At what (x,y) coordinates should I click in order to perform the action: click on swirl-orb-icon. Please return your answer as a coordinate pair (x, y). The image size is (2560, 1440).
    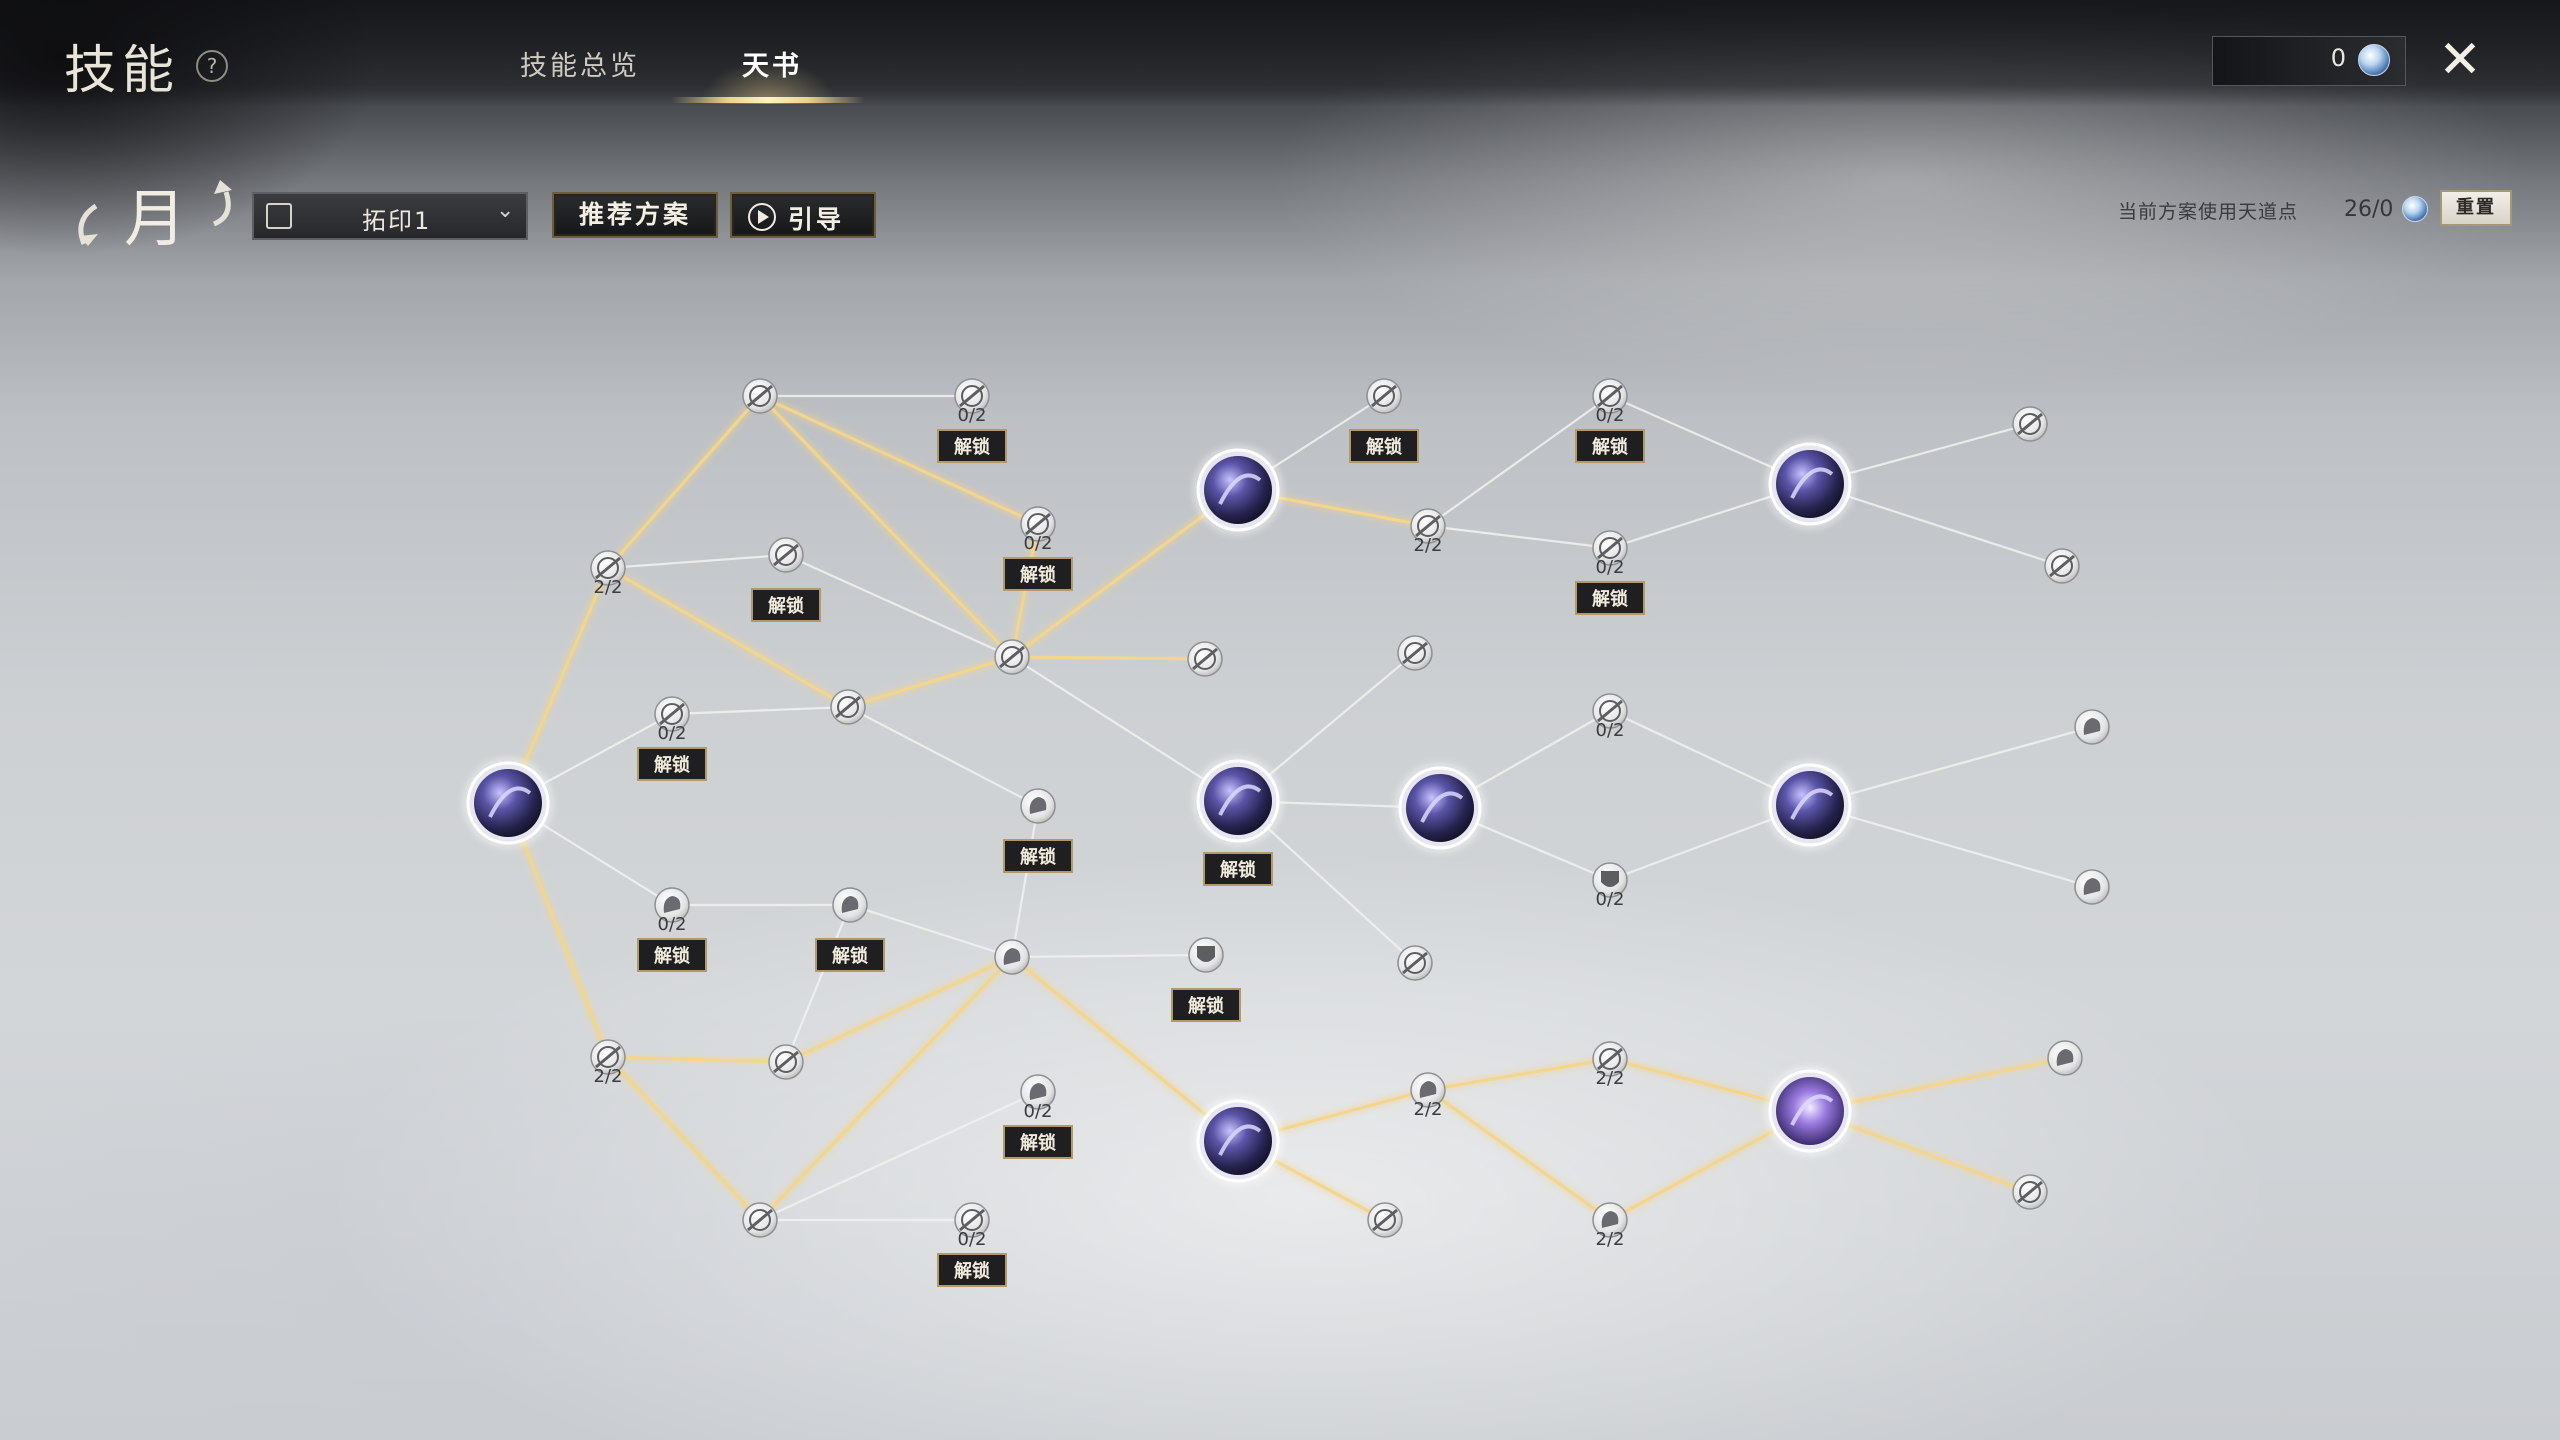
    Looking at the image, I should click on (1810, 484).